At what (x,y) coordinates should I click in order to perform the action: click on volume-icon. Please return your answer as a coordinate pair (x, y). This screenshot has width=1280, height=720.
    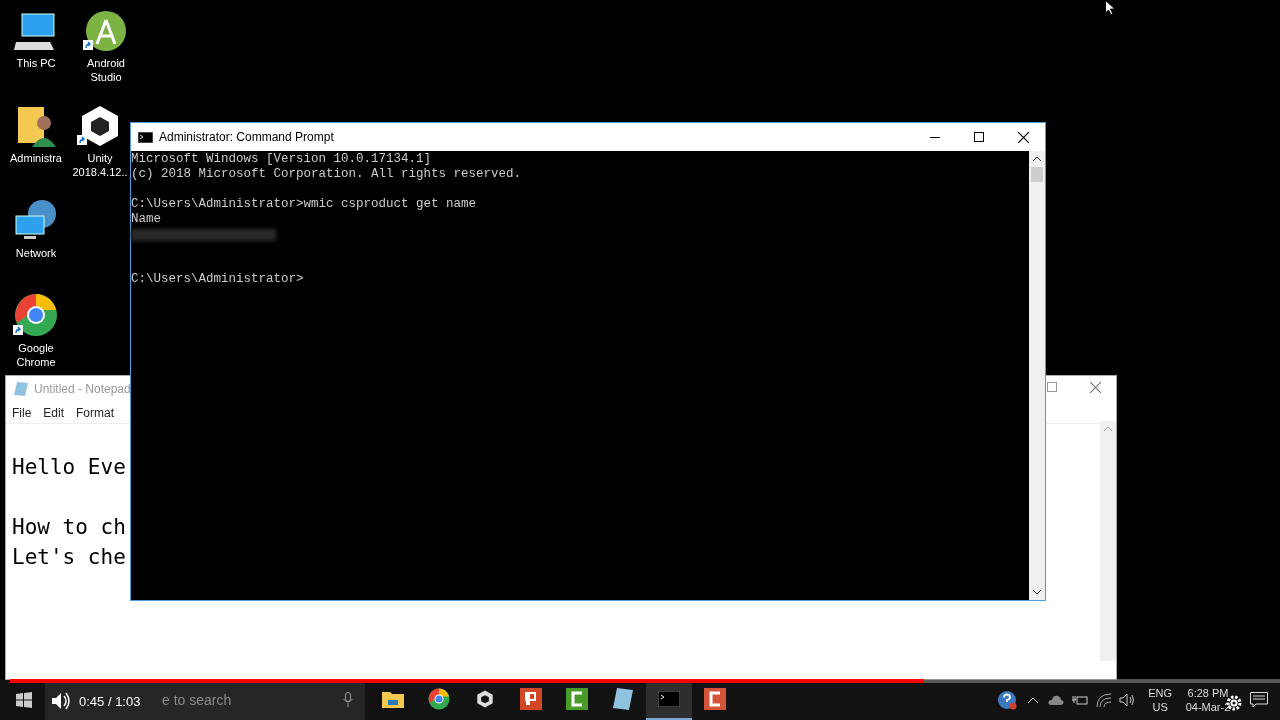
    Looking at the image, I should click on (61, 701).